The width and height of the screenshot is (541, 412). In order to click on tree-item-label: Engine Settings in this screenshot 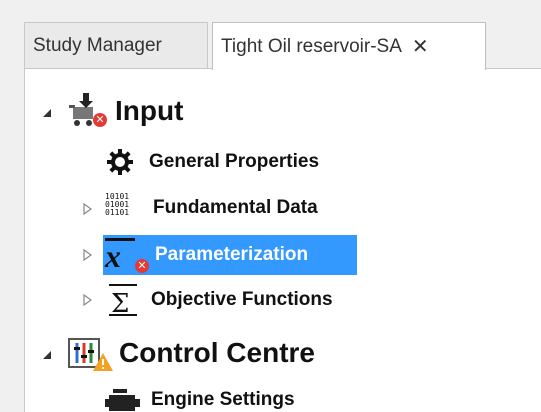, I will do `click(223, 399)`.